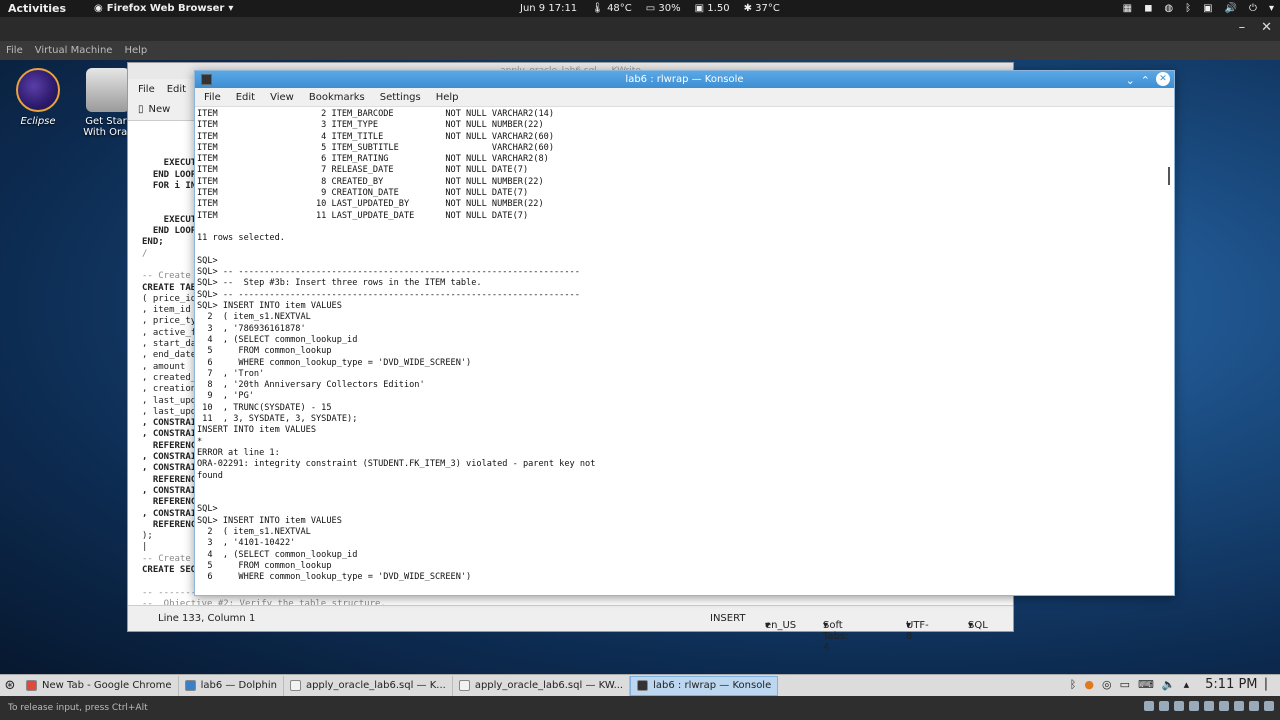 This screenshot has height=720, width=1280. Describe the element at coordinates (400, 97) in the screenshot. I see `konsole-menu-settings: Settings` at that location.